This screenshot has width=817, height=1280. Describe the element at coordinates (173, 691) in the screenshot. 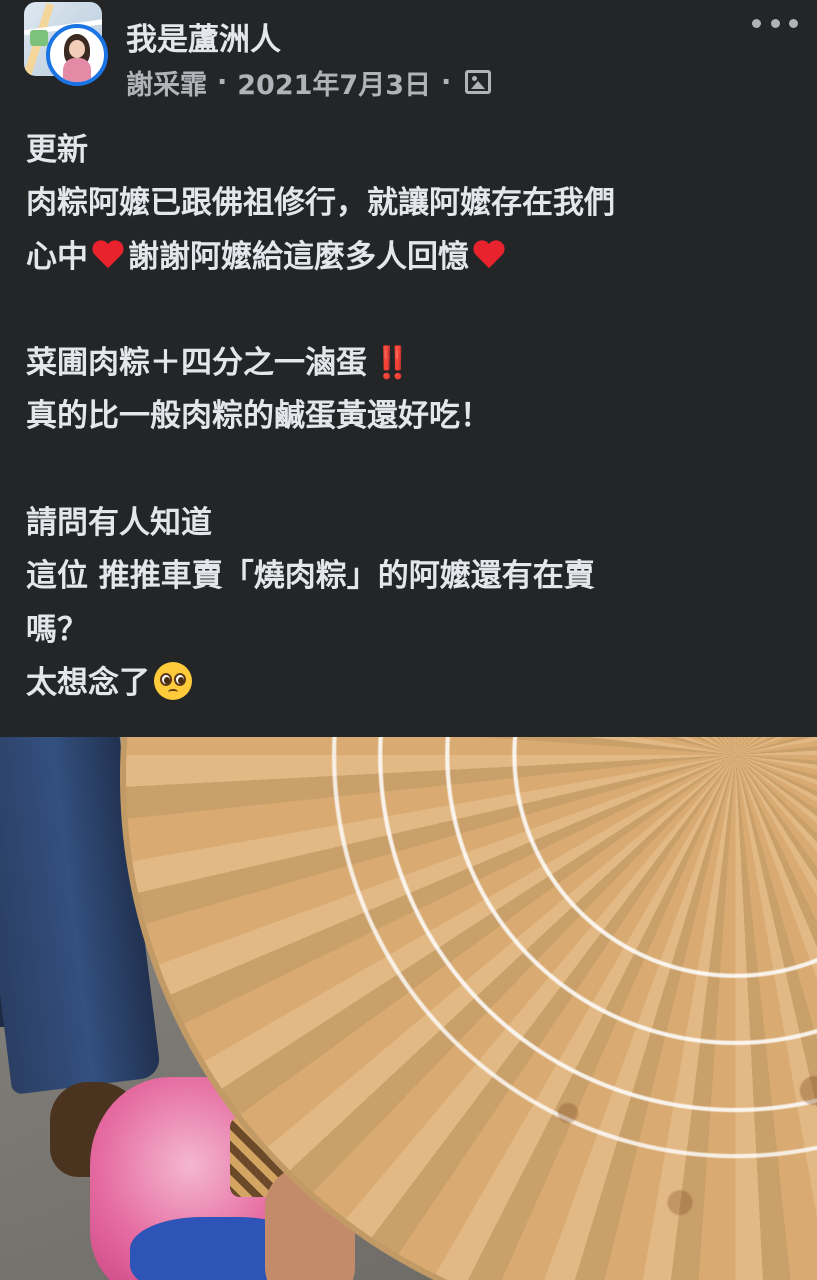

I see `emoji-mouth` at that location.